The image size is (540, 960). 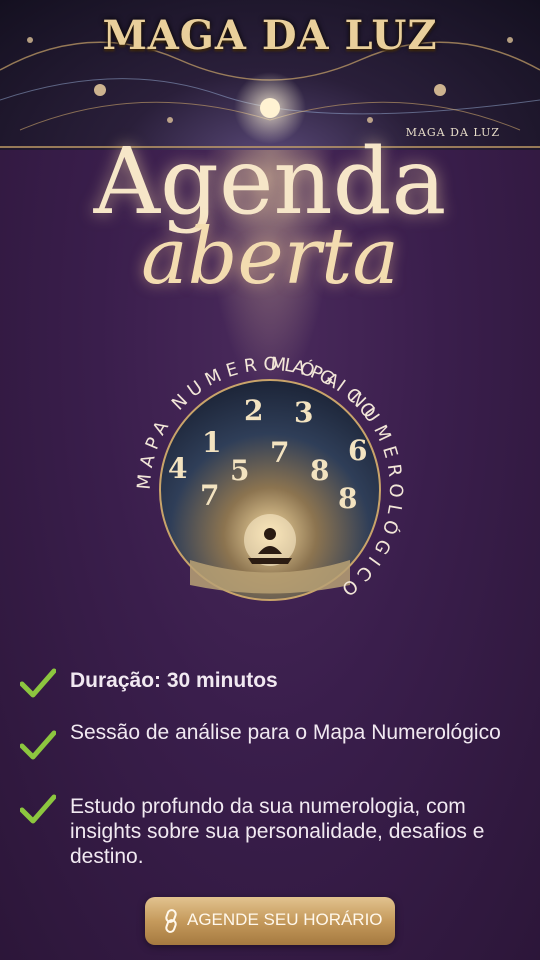 What do you see at coordinates (357, 450) in the screenshot?
I see `emblem-number: 6` at bounding box center [357, 450].